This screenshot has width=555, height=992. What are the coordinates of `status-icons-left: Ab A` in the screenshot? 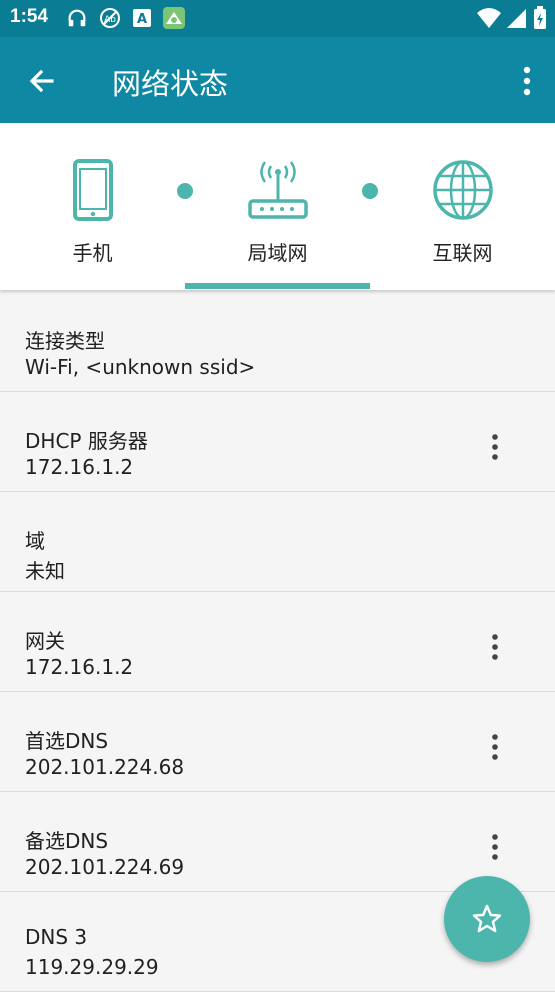 It's located at (126, 18).